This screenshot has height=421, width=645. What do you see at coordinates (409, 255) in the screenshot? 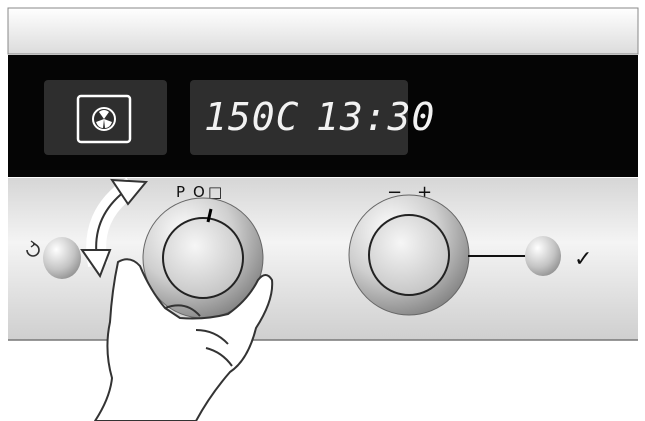
I see `right-knob` at bounding box center [409, 255].